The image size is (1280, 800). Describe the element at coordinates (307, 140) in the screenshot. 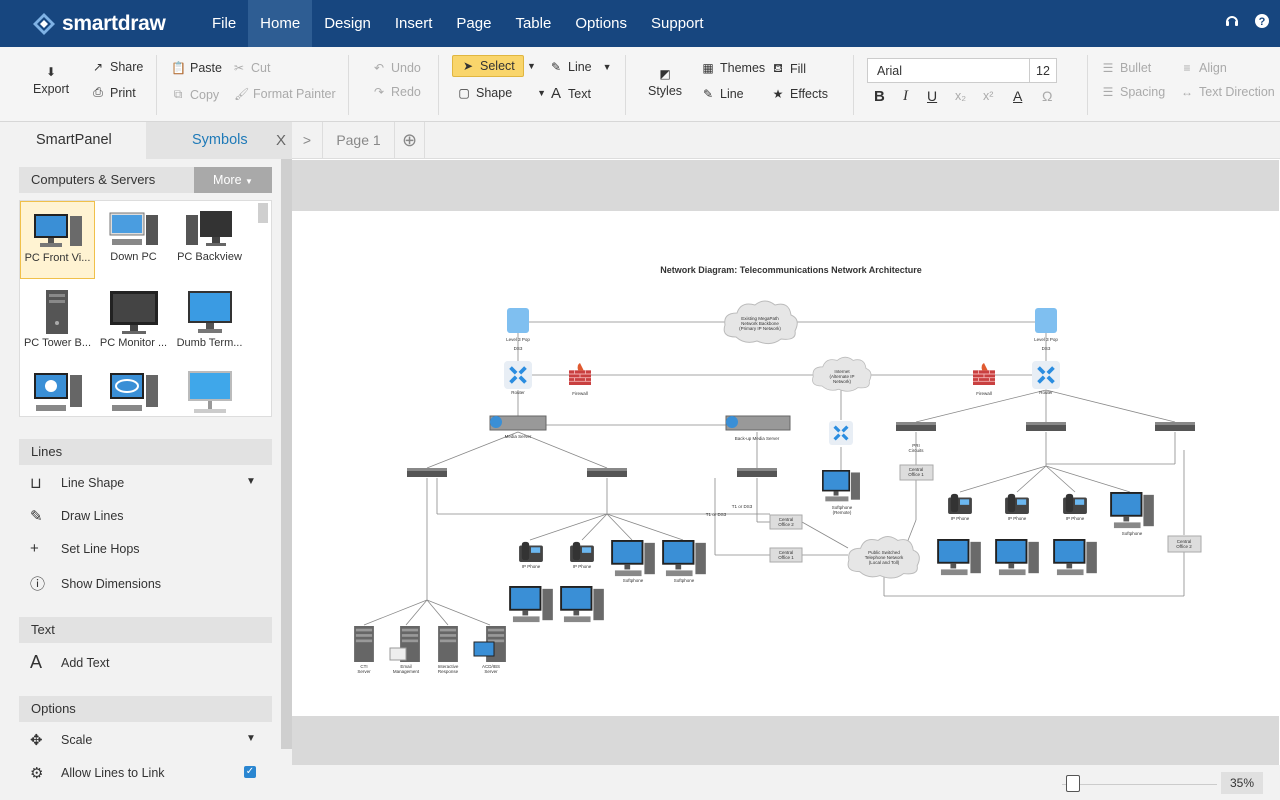

I see `toggle-panel-button: >` at that location.